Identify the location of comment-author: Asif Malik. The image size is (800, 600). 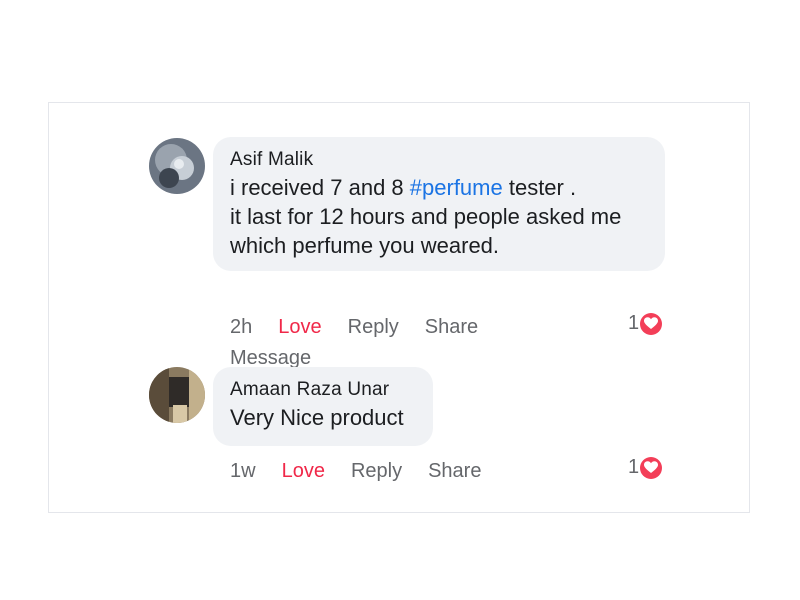
(439, 160).